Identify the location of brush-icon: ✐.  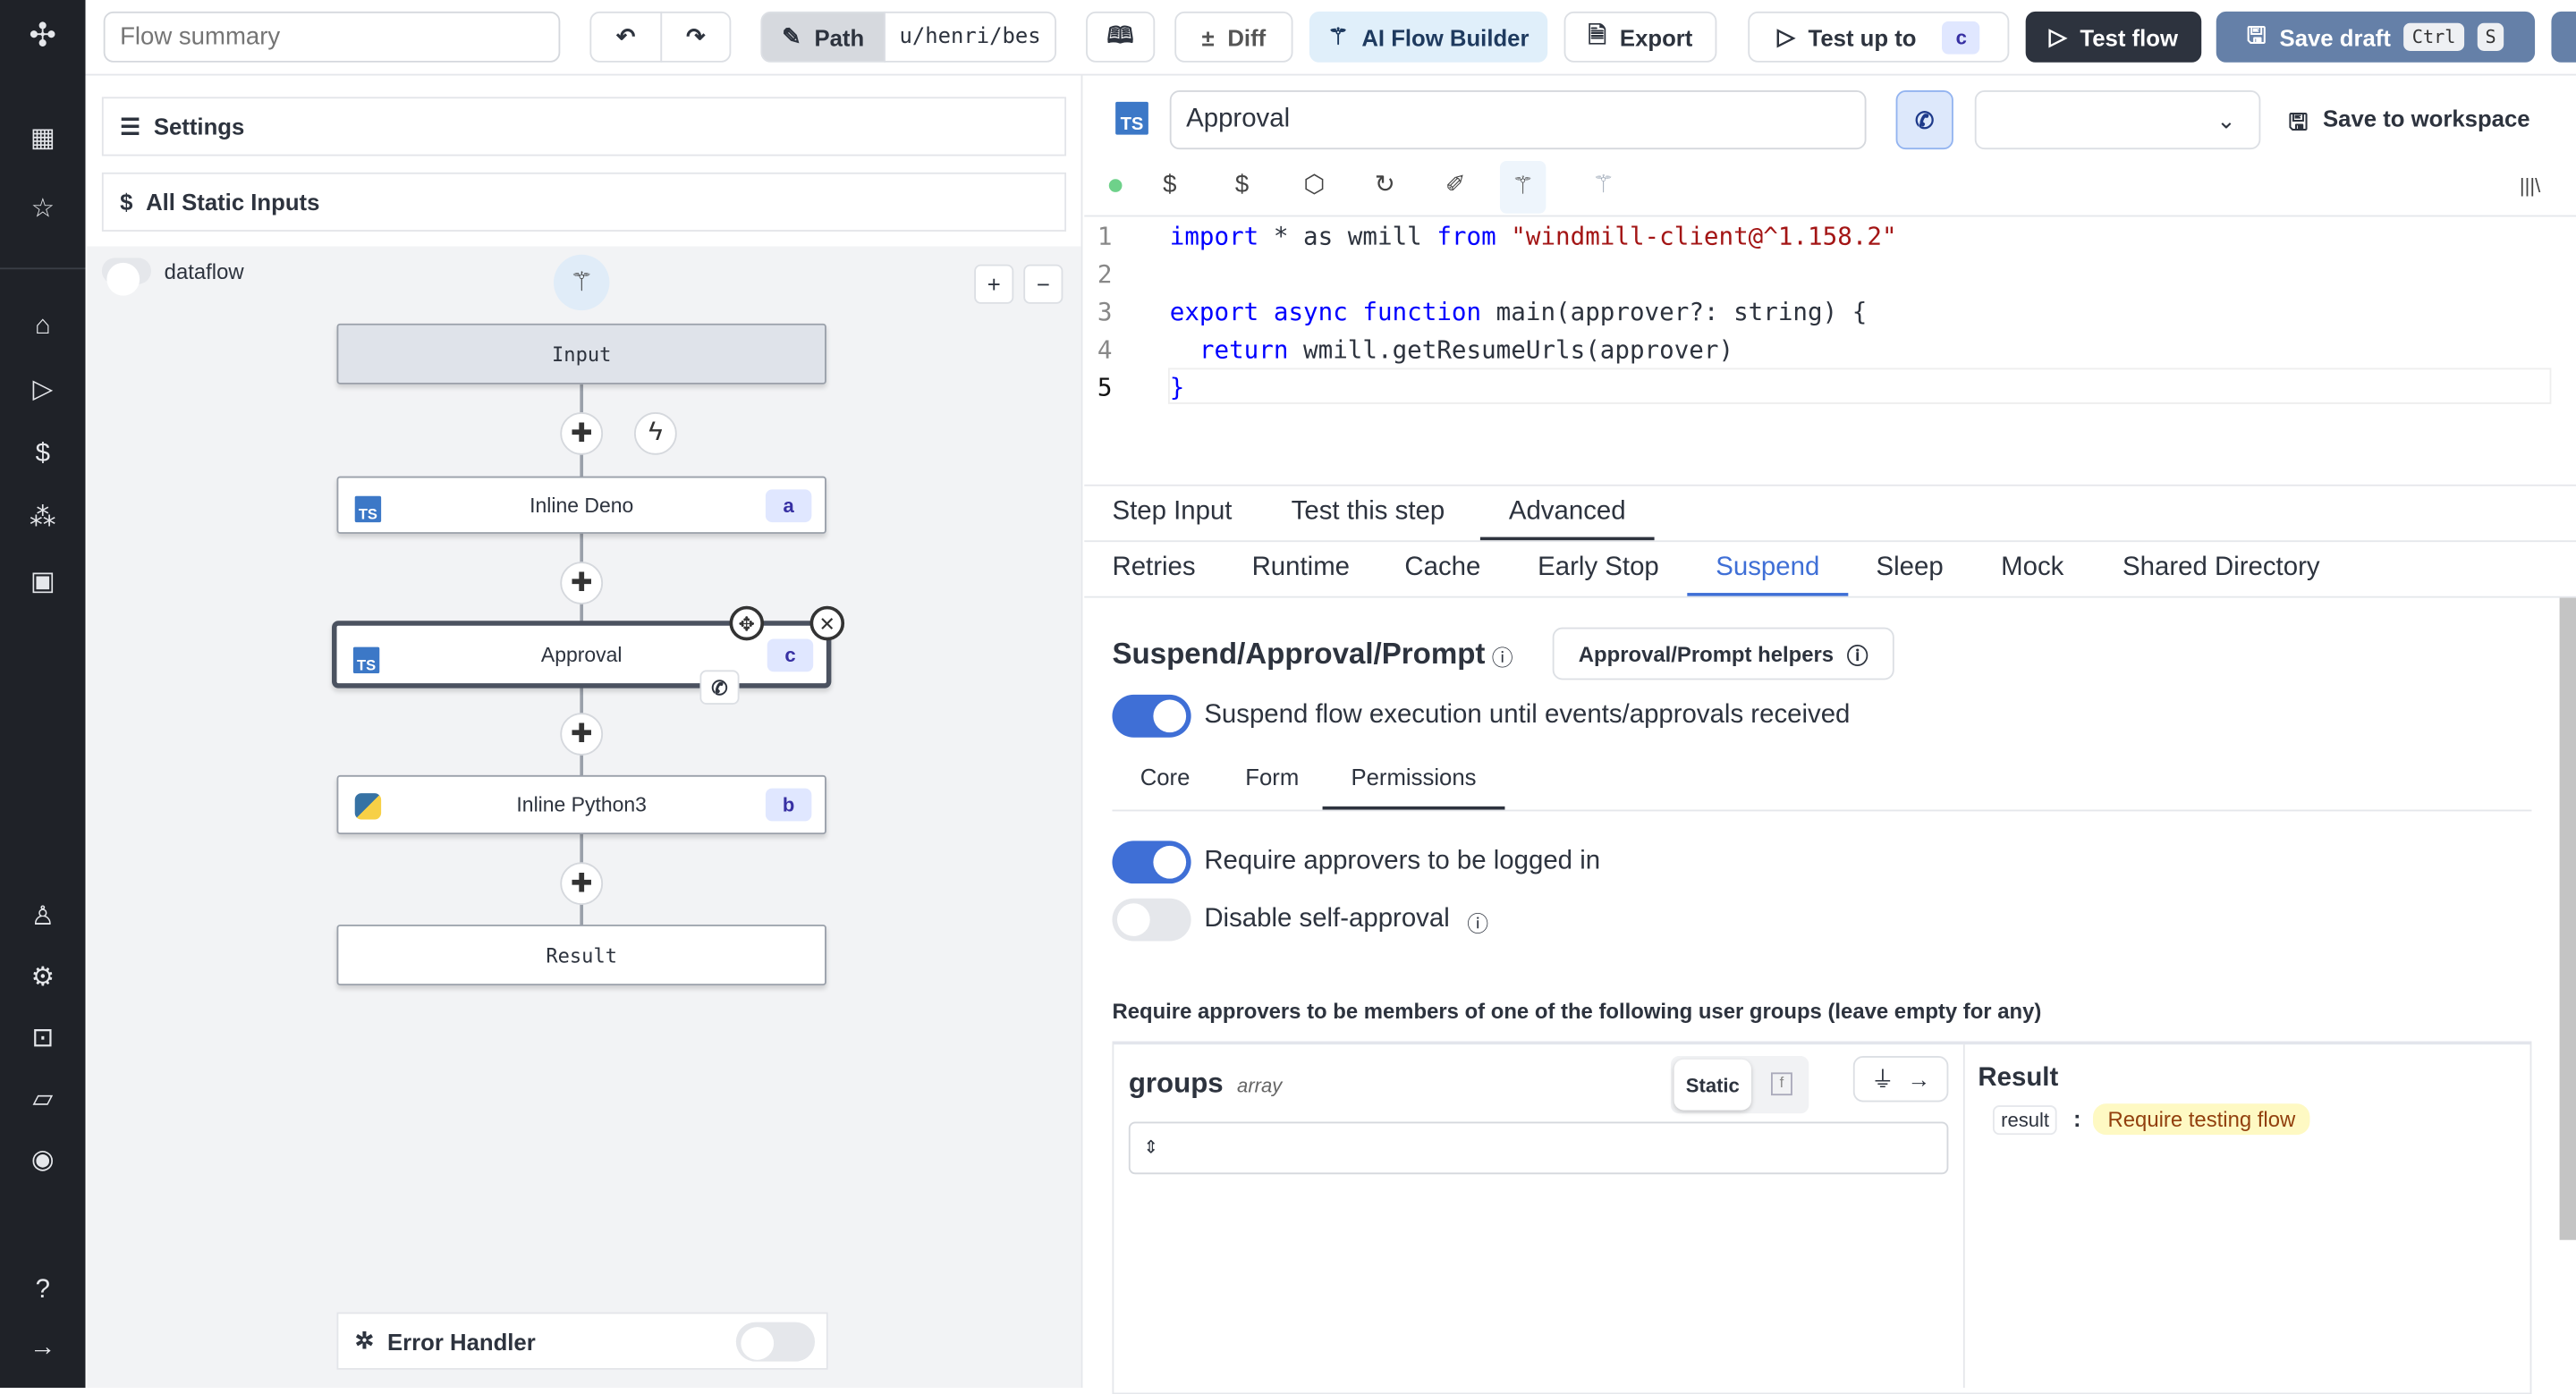
(1455, 185).